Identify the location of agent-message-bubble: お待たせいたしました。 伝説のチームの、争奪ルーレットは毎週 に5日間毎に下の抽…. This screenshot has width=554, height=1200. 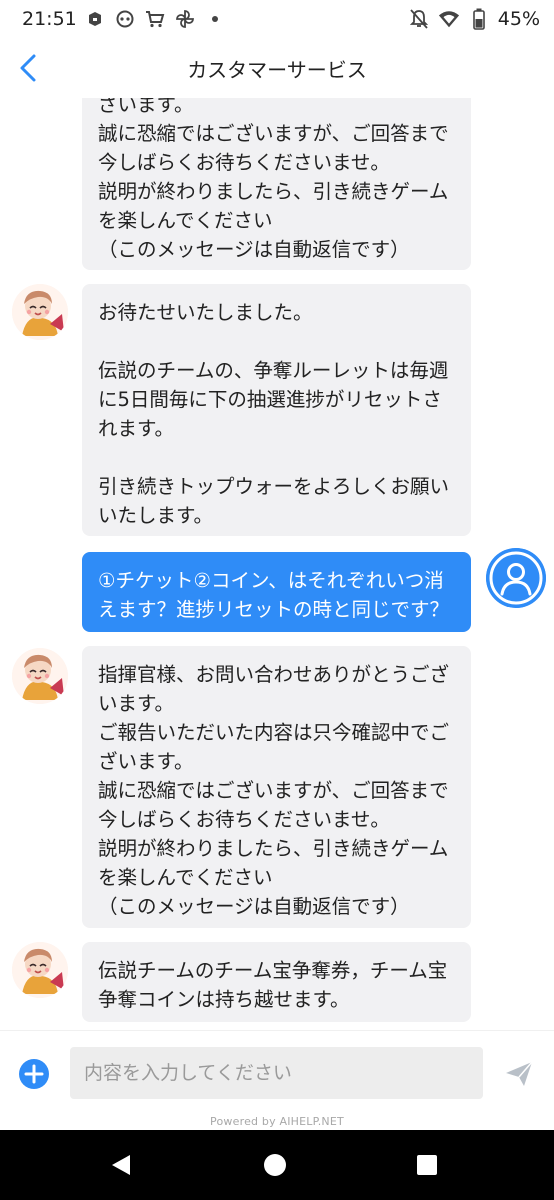
(276, 410).